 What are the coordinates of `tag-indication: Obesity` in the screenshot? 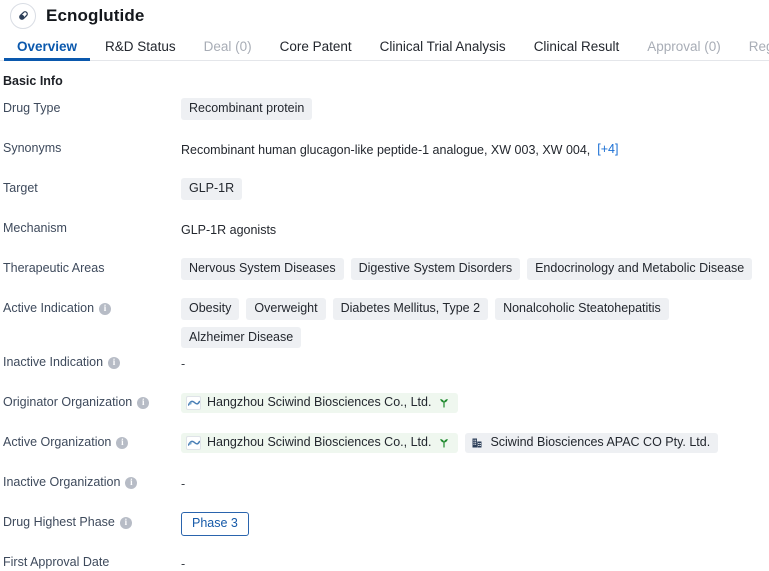 It's located at (210, 309).